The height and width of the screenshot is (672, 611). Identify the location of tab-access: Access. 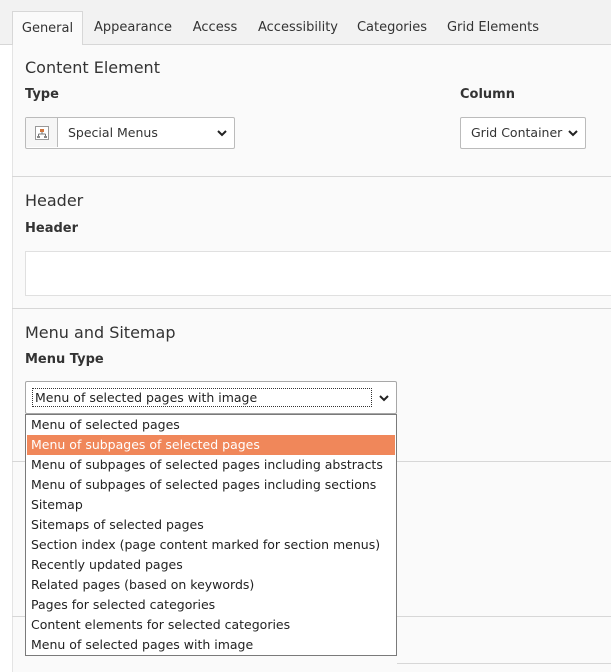
(215, 28).